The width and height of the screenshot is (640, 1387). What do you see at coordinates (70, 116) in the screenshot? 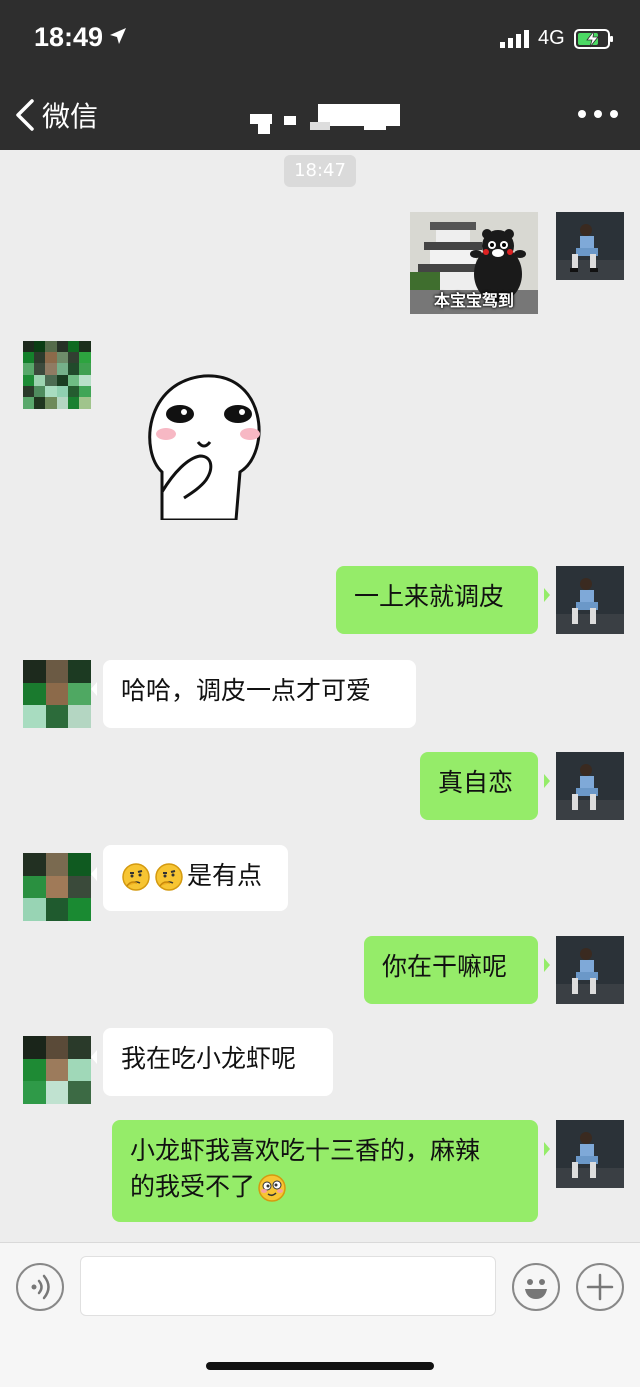
I see `back-label: 微信` at bounding box center [70, 116].